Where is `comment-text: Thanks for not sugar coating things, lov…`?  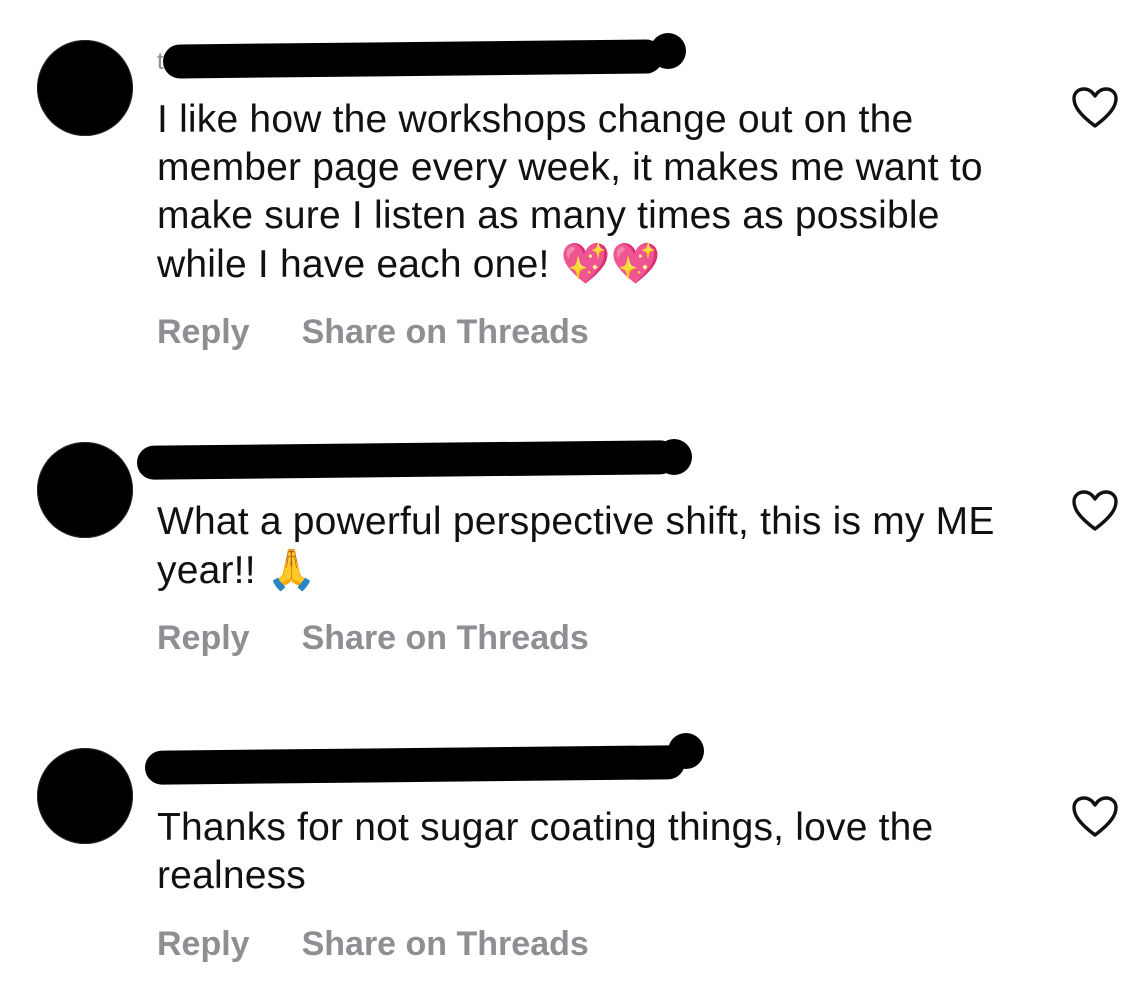 comment-text: Thanks for not sugar coating things, lov… is located at coordinates (587, 852).